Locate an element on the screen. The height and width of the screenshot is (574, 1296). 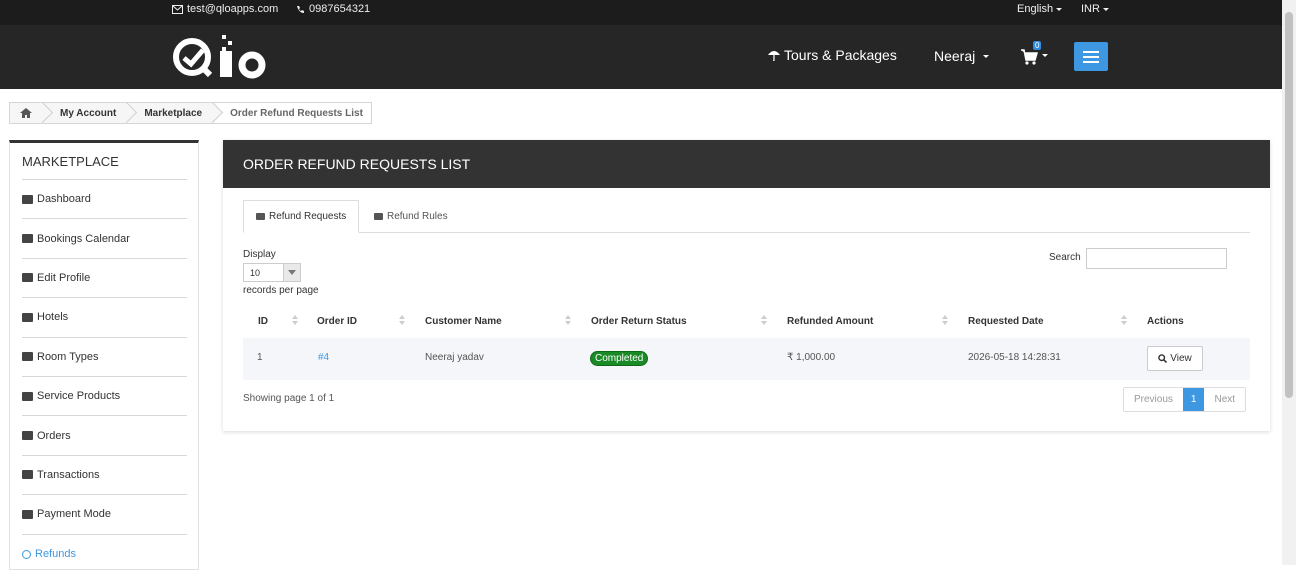
sidebar-item-room-types: Room Types is located at coordinates (104, 357).